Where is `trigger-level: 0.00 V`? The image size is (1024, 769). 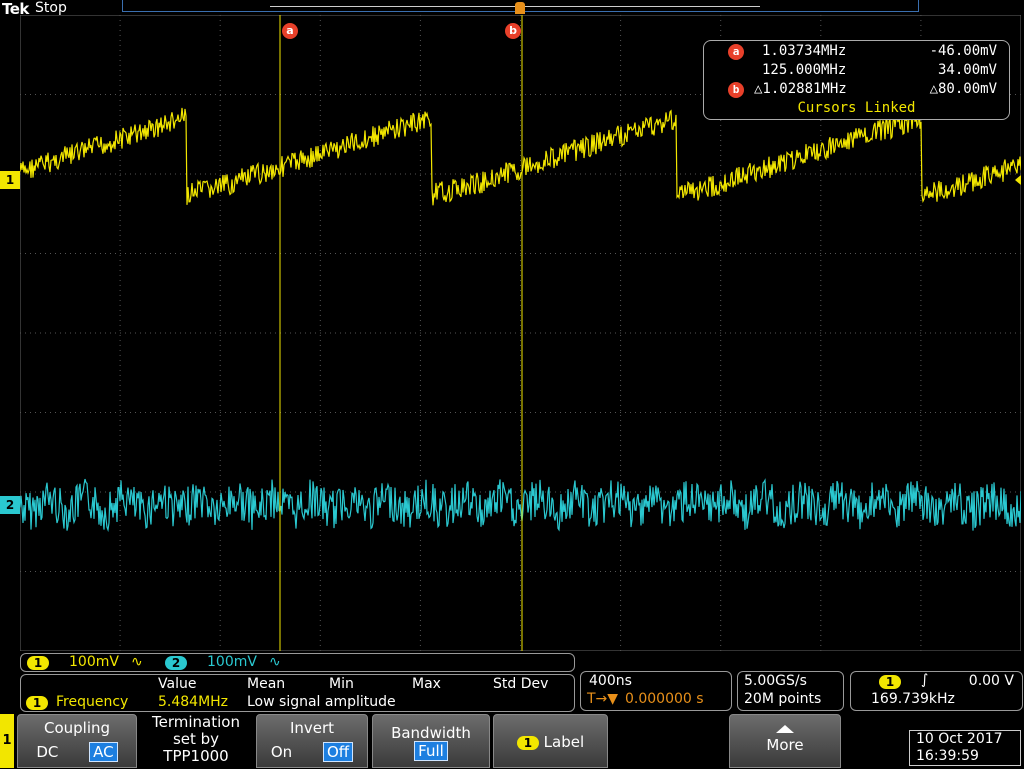 trigger-level: 0.00 V is located at coordinates (991, 681).